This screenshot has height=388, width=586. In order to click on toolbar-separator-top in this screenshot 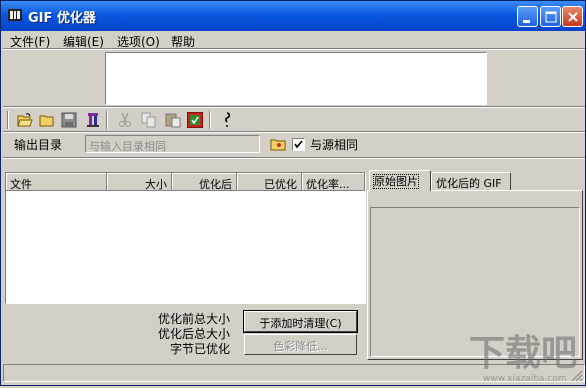, I will do `click(294, 107)`.